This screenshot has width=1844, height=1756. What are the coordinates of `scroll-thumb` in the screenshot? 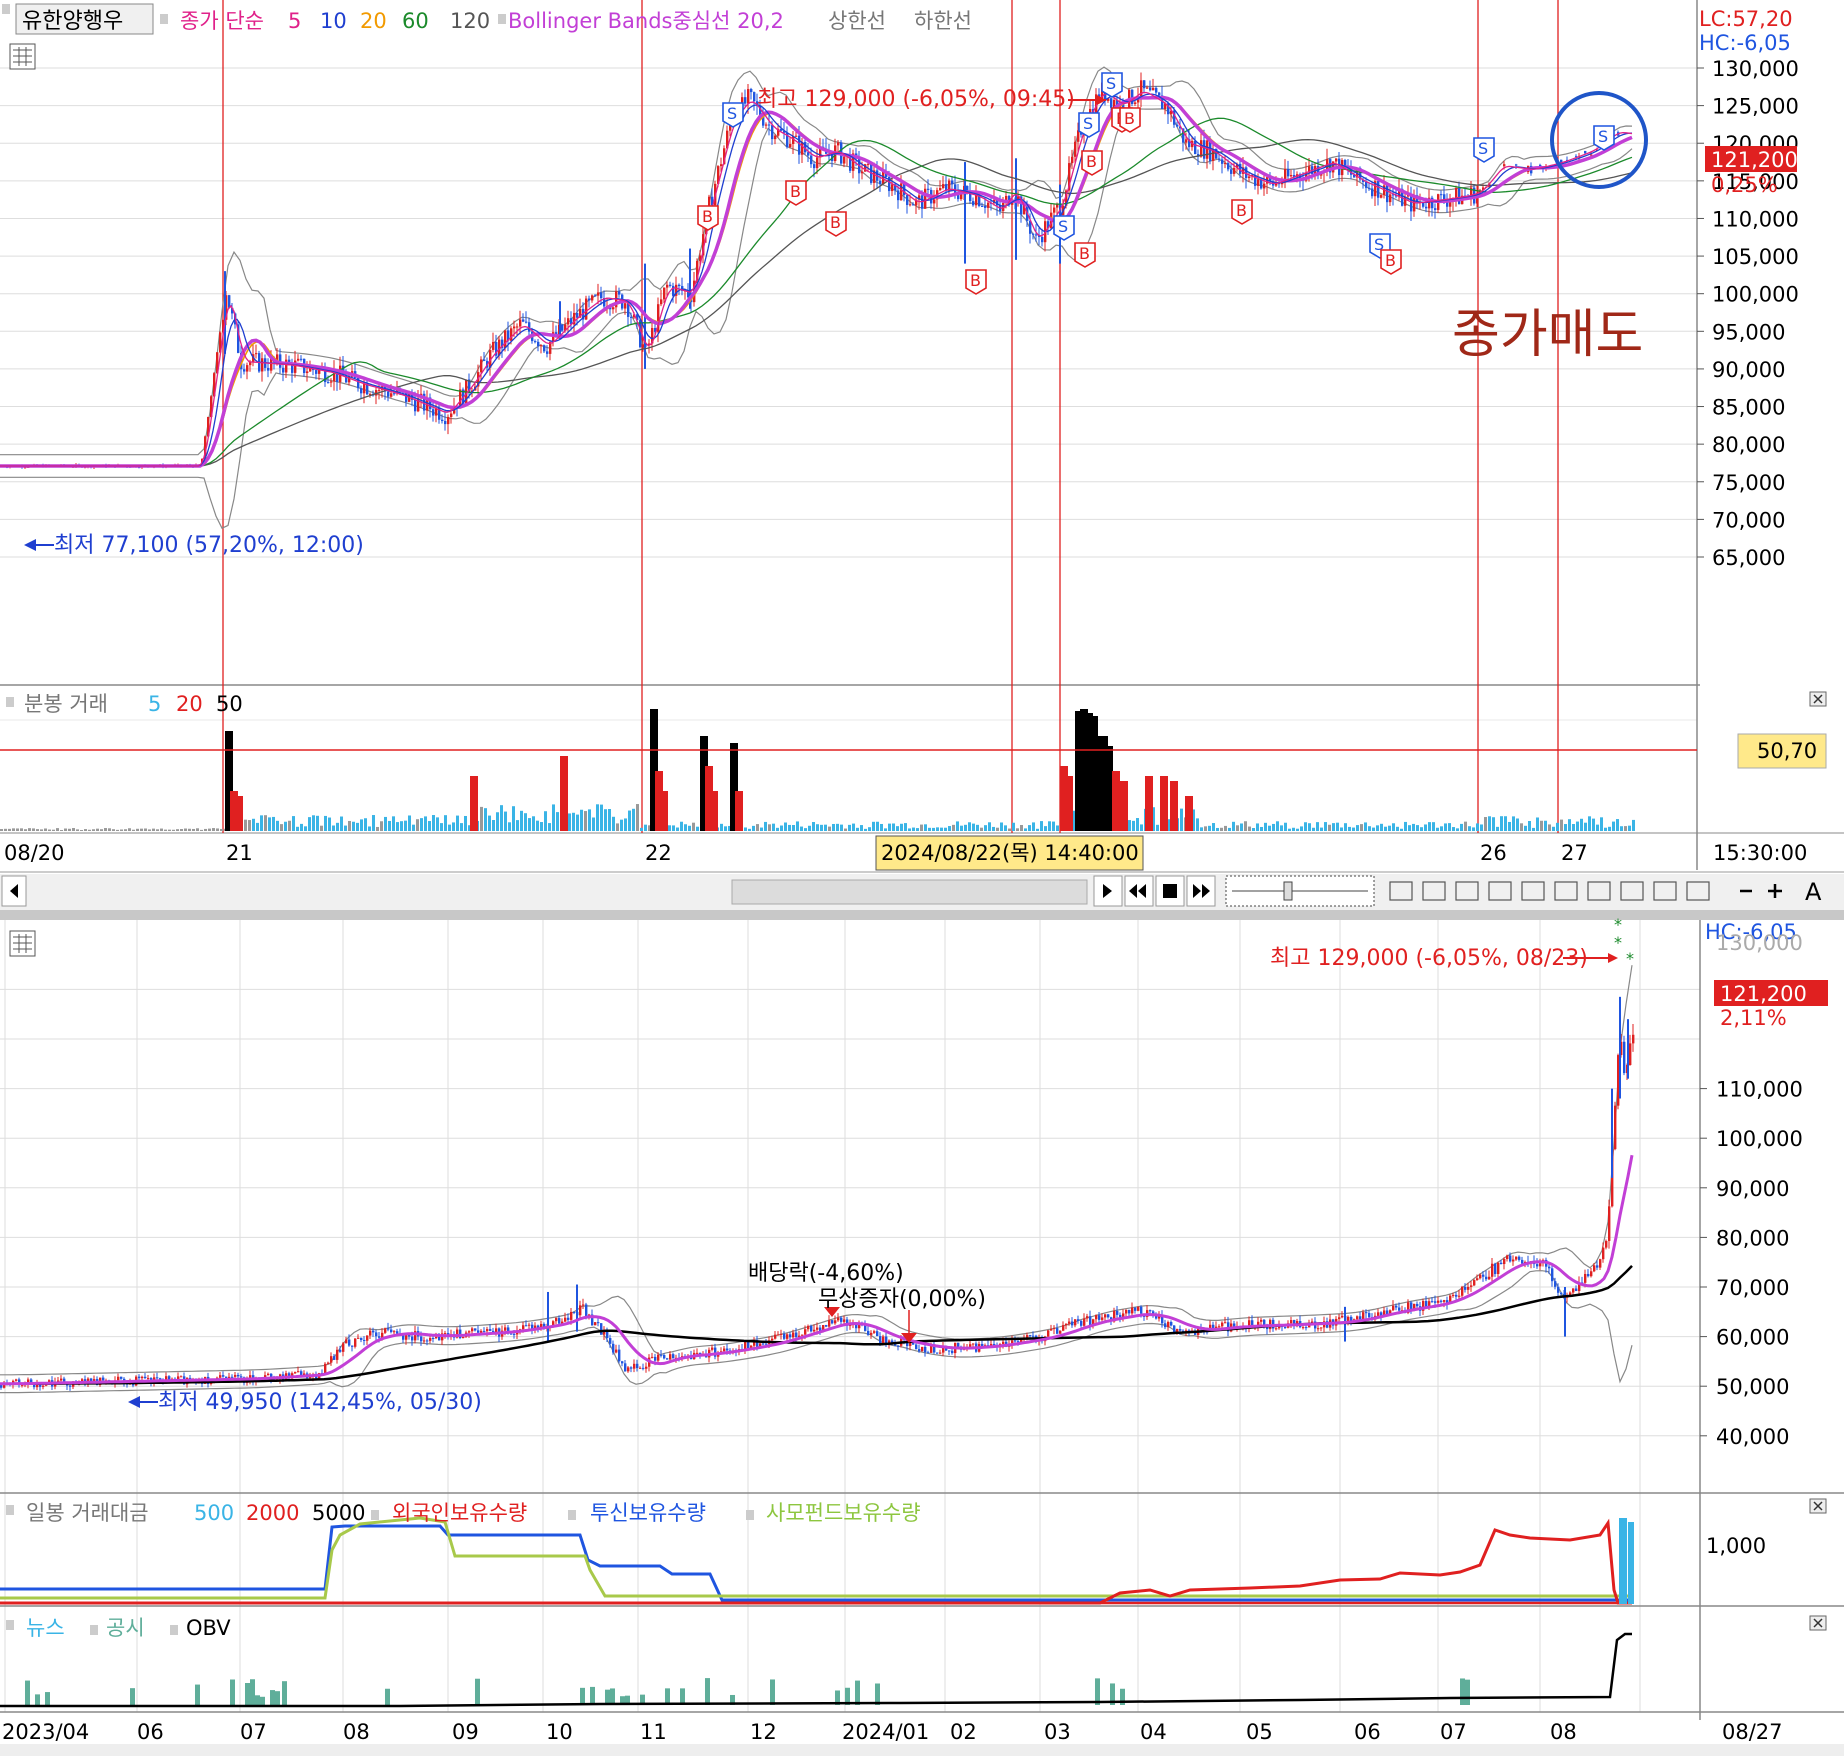 It's located at (909, 892).